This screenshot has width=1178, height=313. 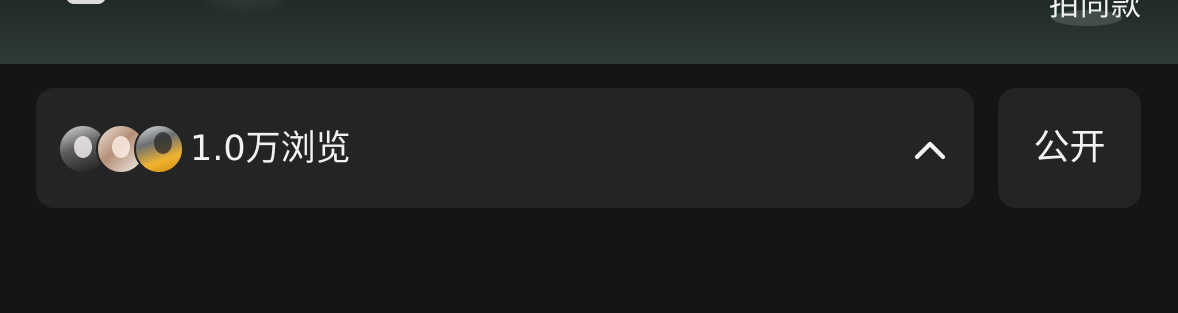 What do you see at coordinates (159, 149) in the screenshot?
I see `avatar` at bounding box center [159, 149].